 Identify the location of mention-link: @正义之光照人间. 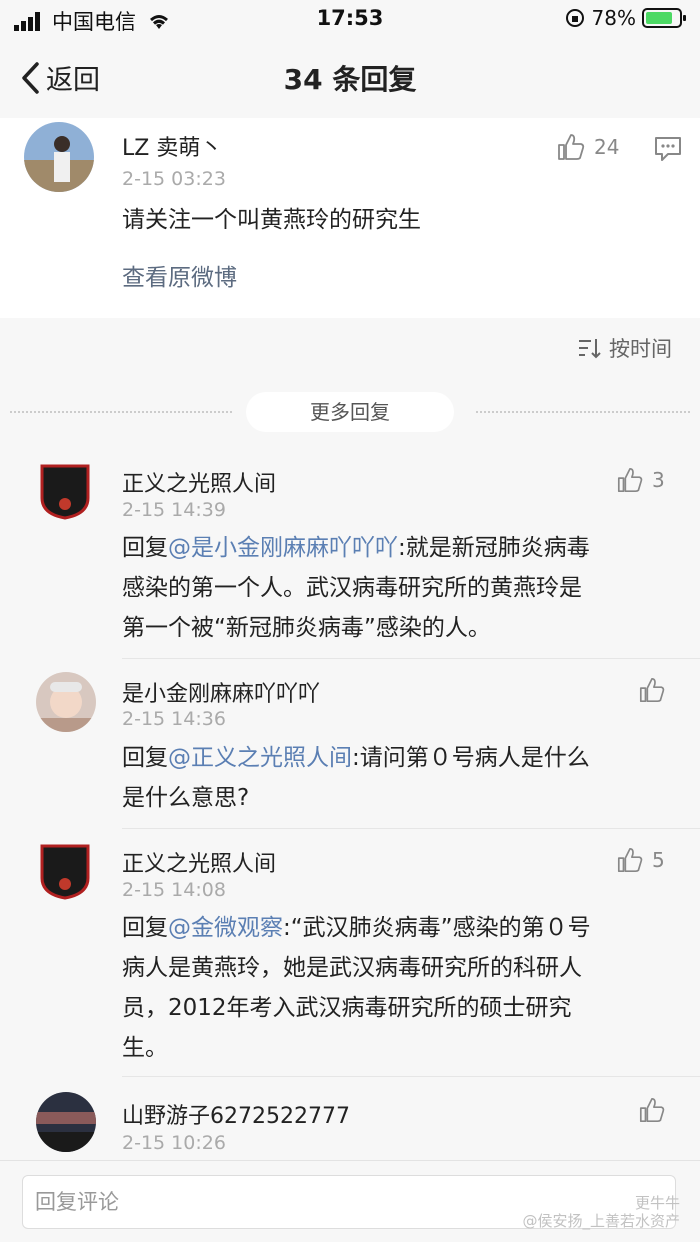
(260, 758).